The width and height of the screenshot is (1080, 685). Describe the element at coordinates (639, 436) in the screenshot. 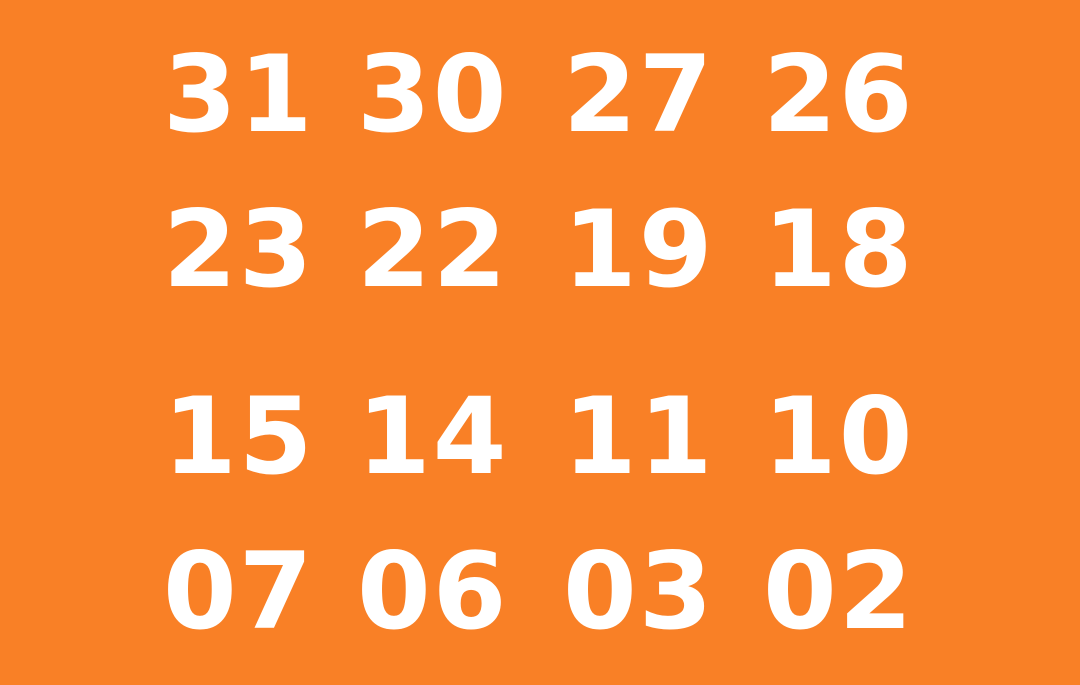

I see `number-cell: 11` at that location.